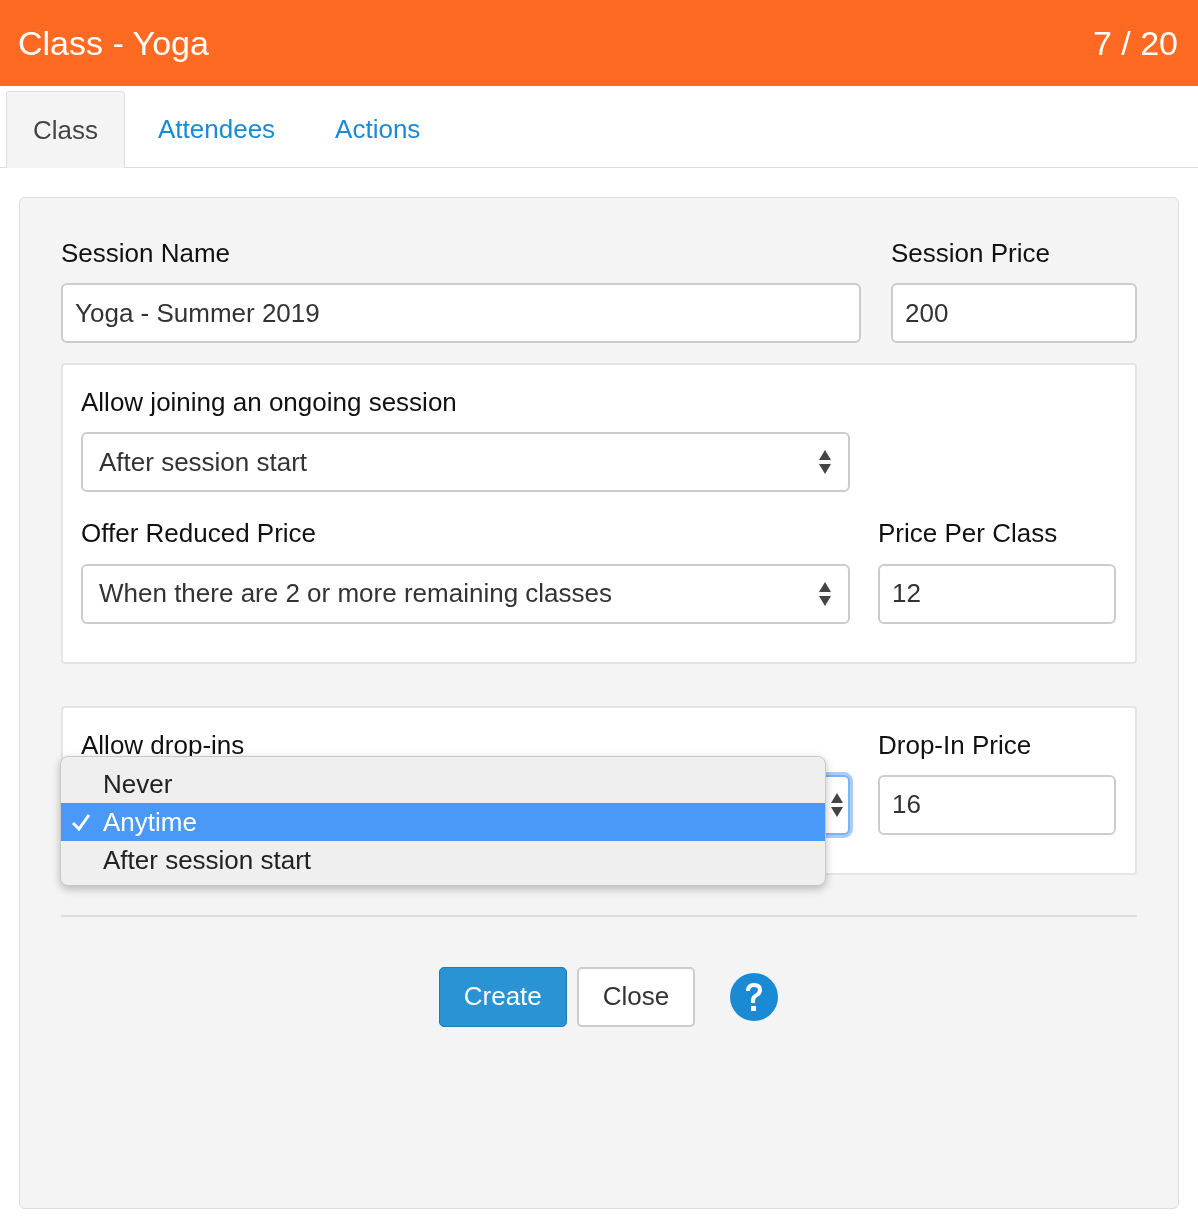  I want to click on field-label: Session Price, so click(971, 254).